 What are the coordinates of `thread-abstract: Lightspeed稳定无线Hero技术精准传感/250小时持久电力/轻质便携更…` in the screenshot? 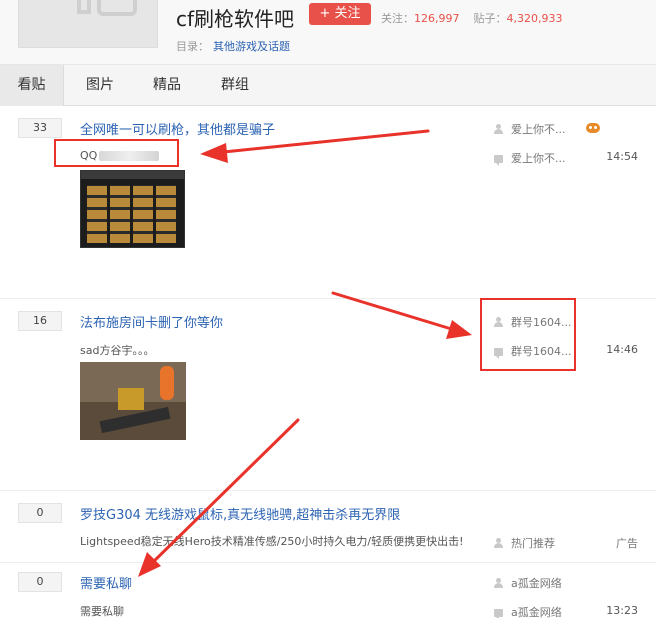 It's located at (272, 541).